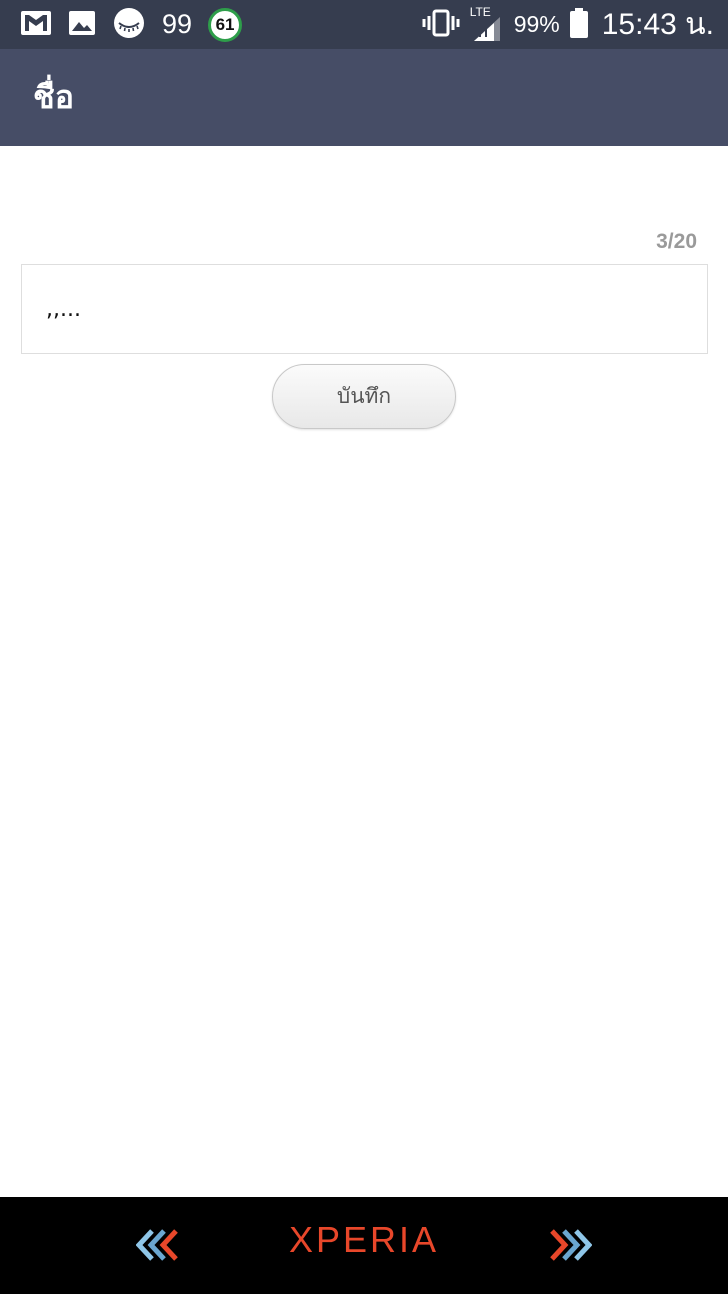  I want to click on chevron-right-icon, so click(569, 1247).